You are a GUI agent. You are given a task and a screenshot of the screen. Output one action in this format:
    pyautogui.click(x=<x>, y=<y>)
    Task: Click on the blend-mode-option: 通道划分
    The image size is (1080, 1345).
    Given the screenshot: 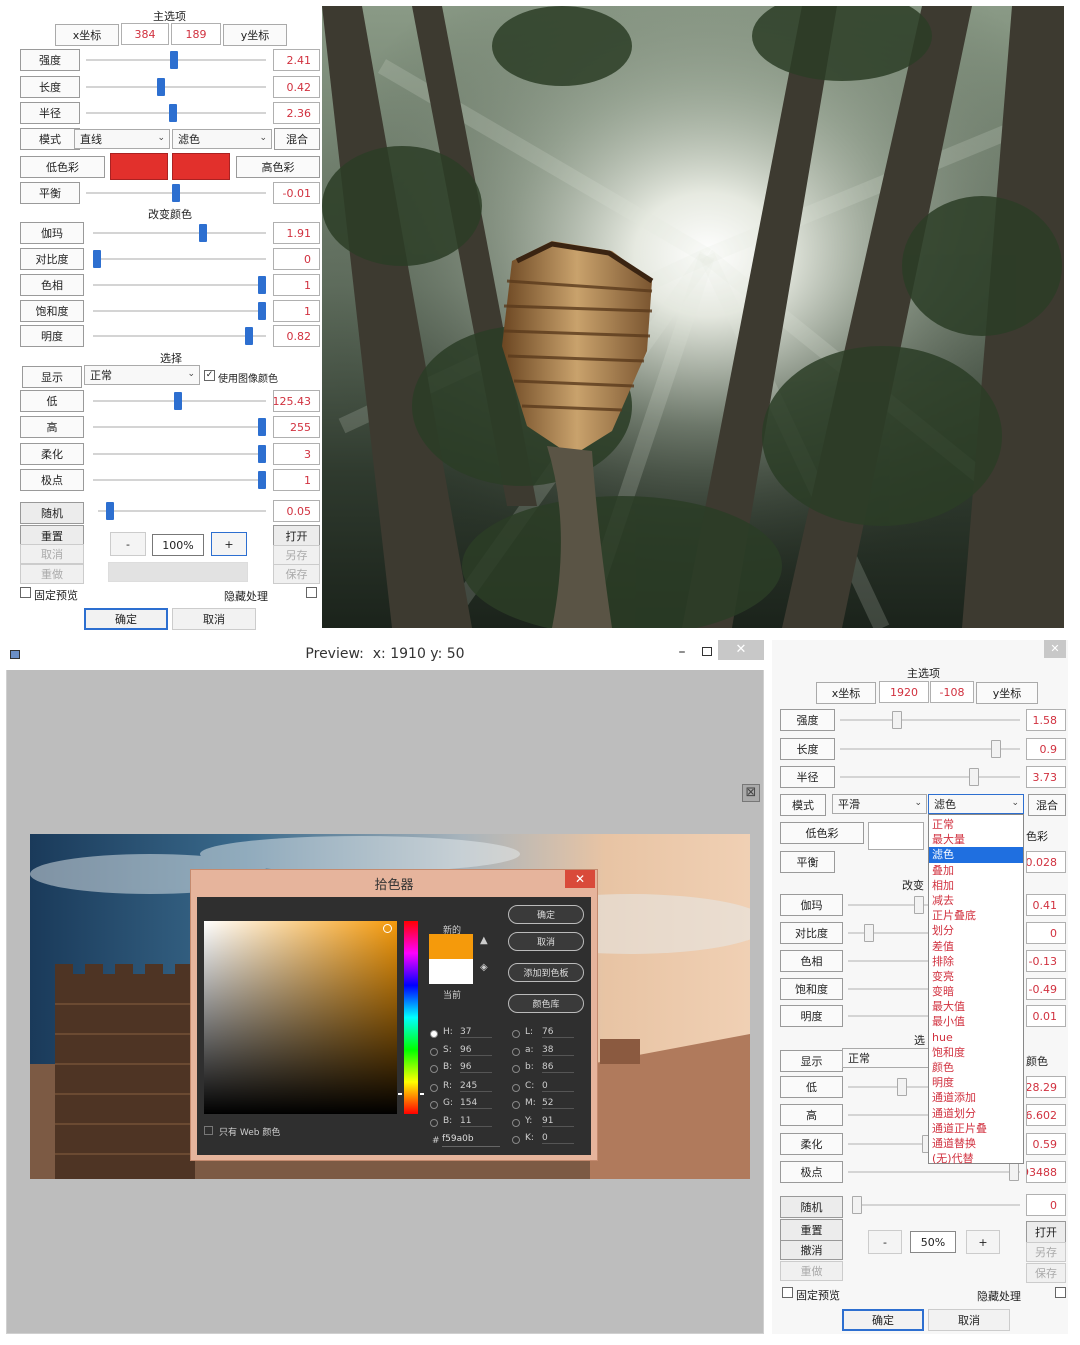 What is the action you would take?
    pyautogui.click(x=976, y=1113)
    